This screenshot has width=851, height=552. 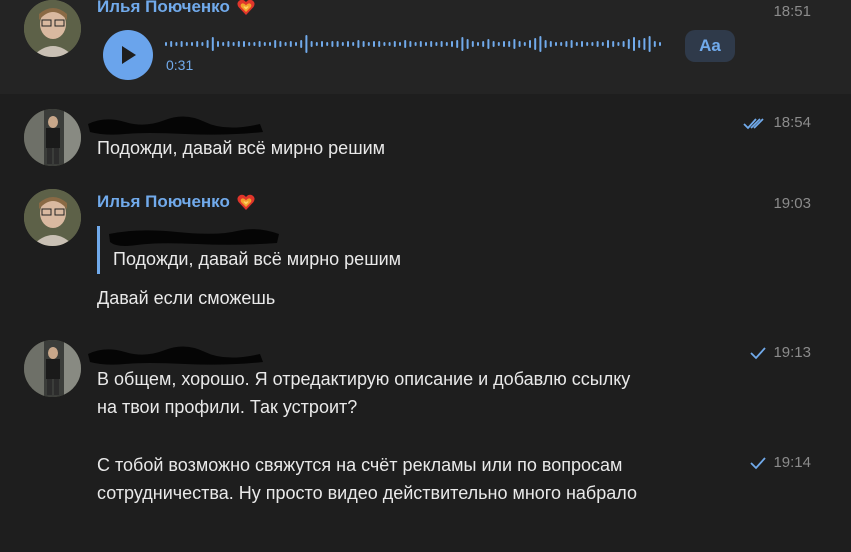 I want to click on voice-waveform, so click(x=415, y=44).